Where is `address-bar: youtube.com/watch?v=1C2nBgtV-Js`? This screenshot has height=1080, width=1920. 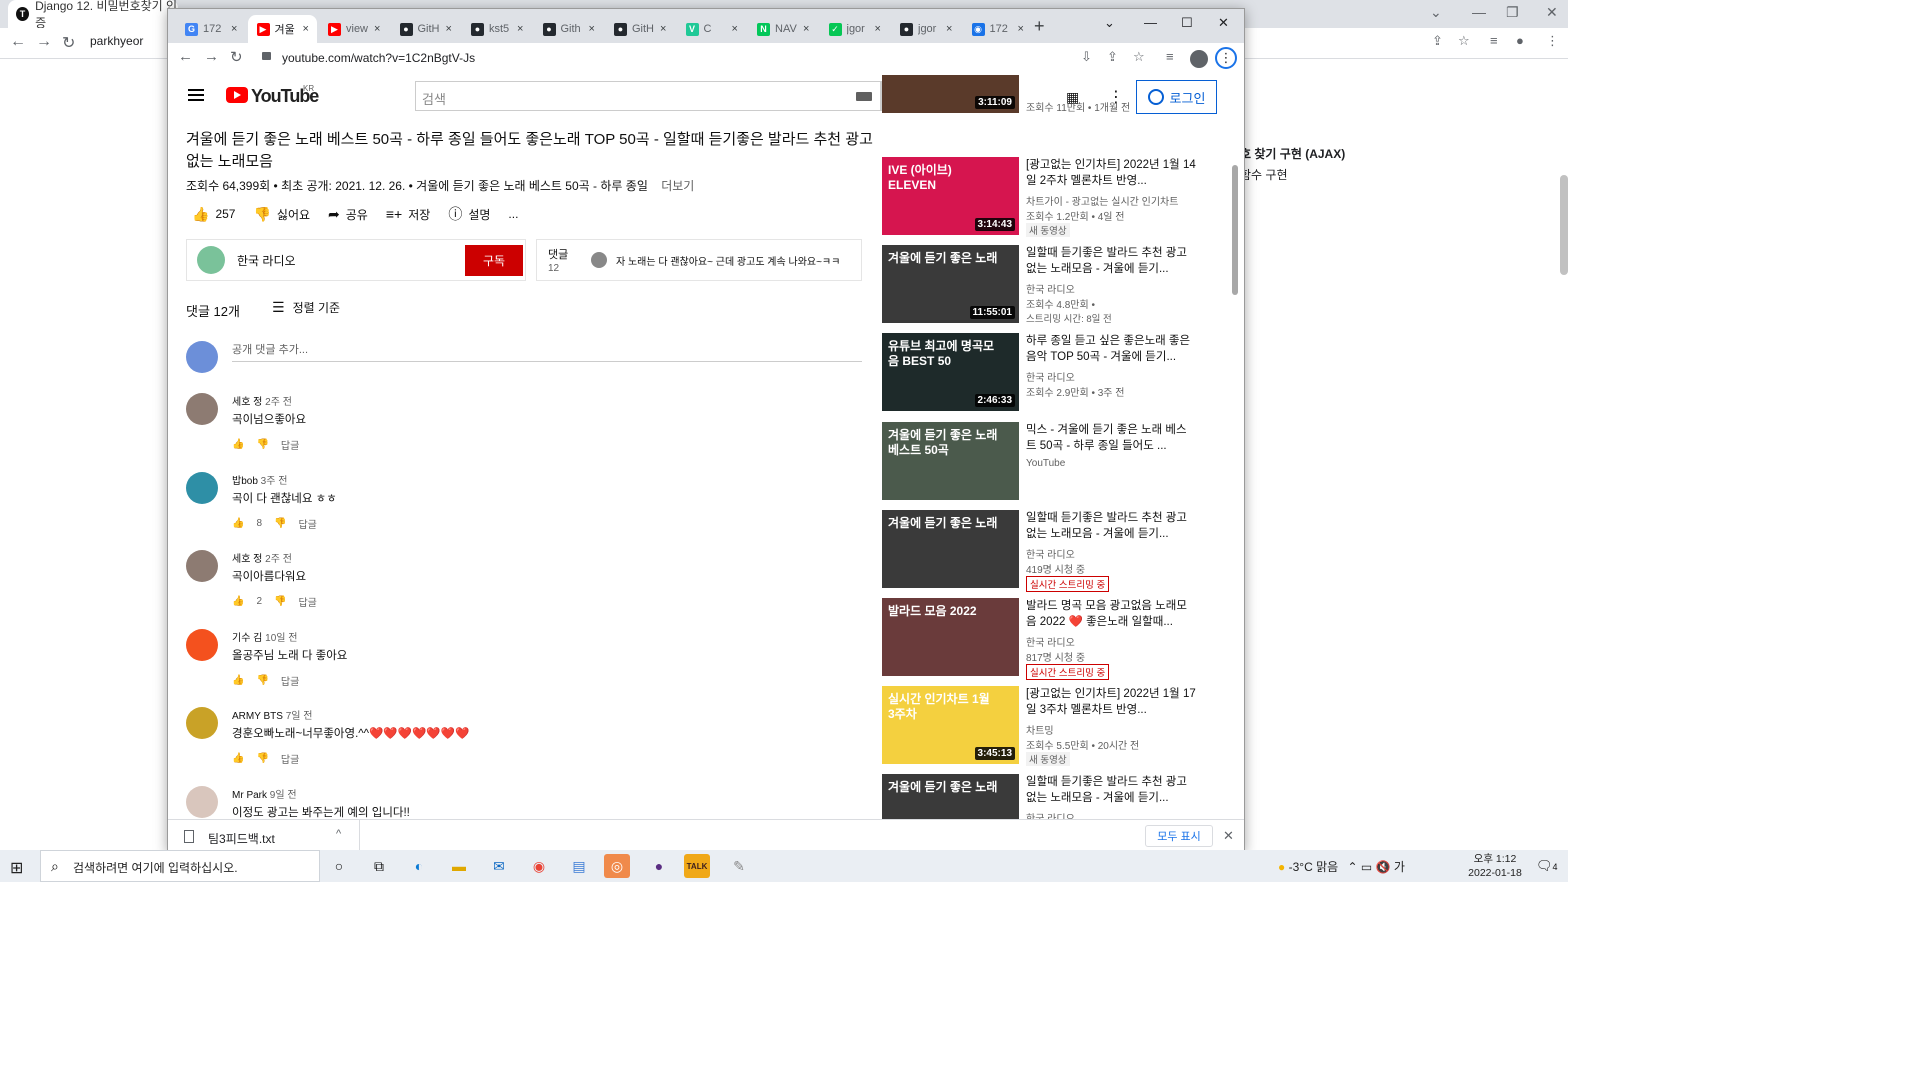 address-bar: youtube.com/watch?v=1C2nBgtV-Js is located at coordinates (378, 58).